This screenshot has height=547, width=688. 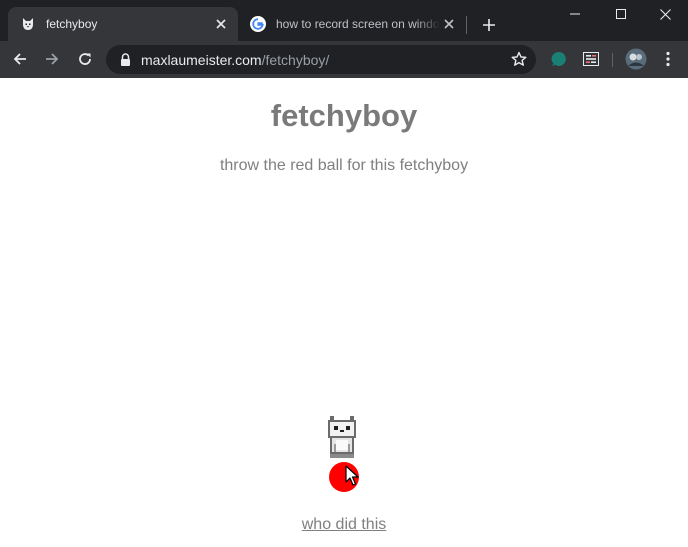 I want to click on reload-icon, so click(x=85, y=59).